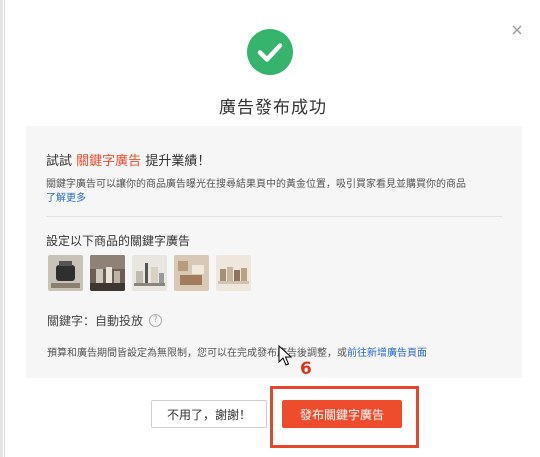  I want to click on promo-heading: 試試 關鍵字廣告 提升業績！, so click(128, 159).